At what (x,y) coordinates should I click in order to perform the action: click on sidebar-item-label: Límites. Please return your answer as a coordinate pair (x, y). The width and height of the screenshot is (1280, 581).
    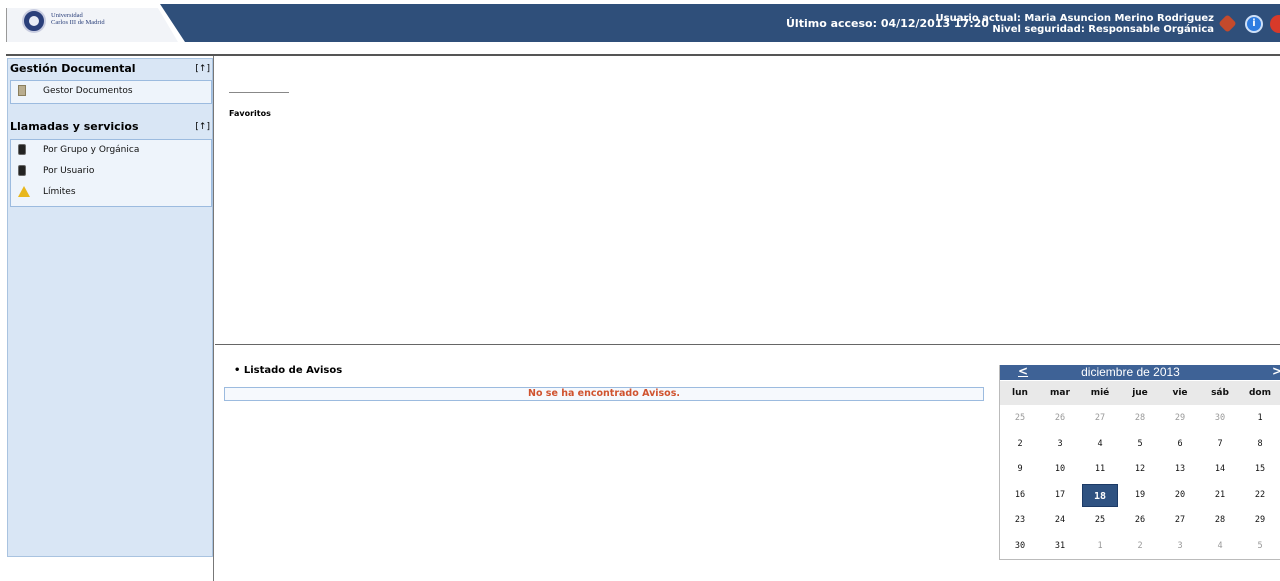
    Looking at the image, I should click on (59, 192).